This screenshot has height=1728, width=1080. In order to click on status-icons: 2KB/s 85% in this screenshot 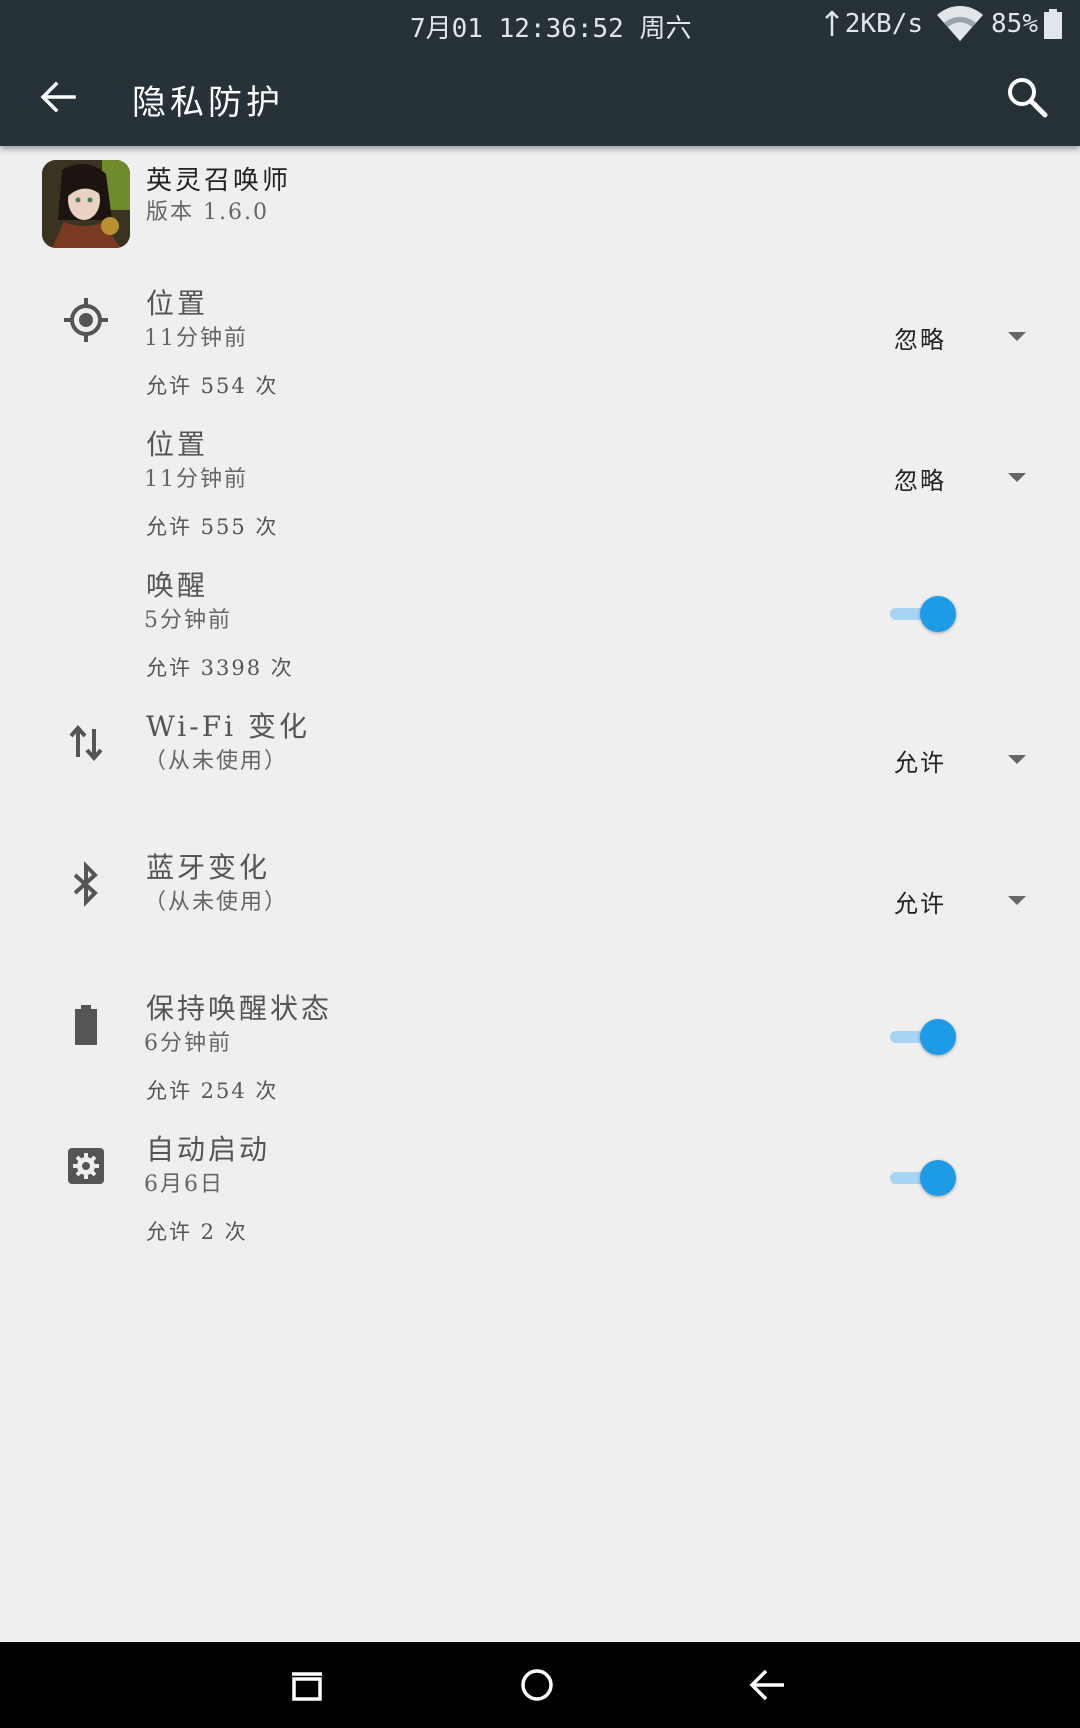, I will do `click(943, 24)`.